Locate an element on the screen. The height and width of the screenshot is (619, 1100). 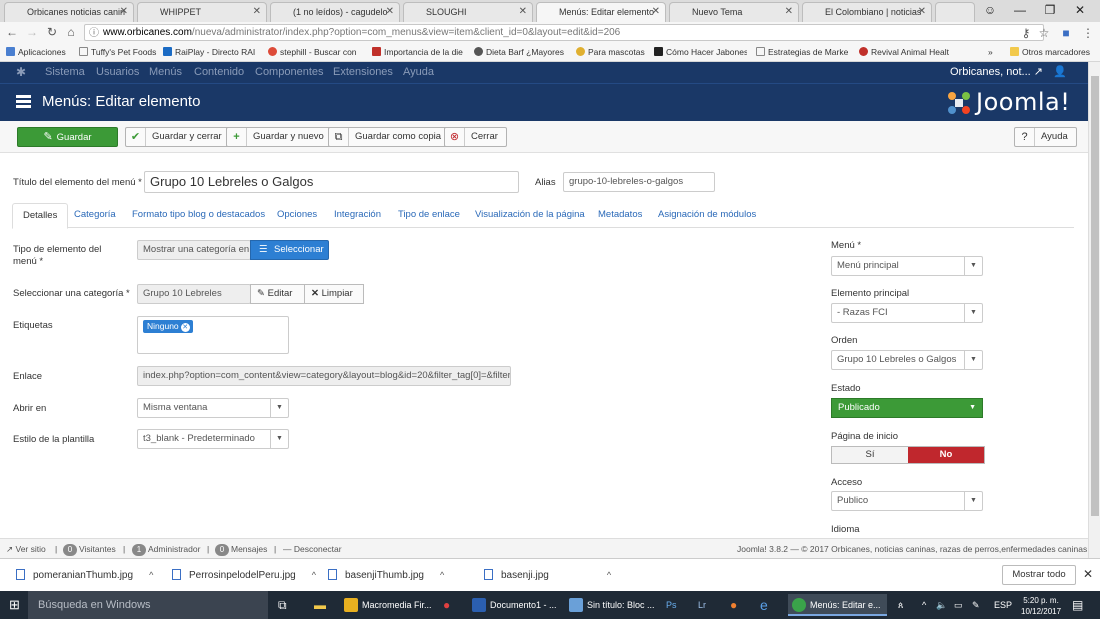
logout-link: — Desconectar is located at coordinates (312, 549).